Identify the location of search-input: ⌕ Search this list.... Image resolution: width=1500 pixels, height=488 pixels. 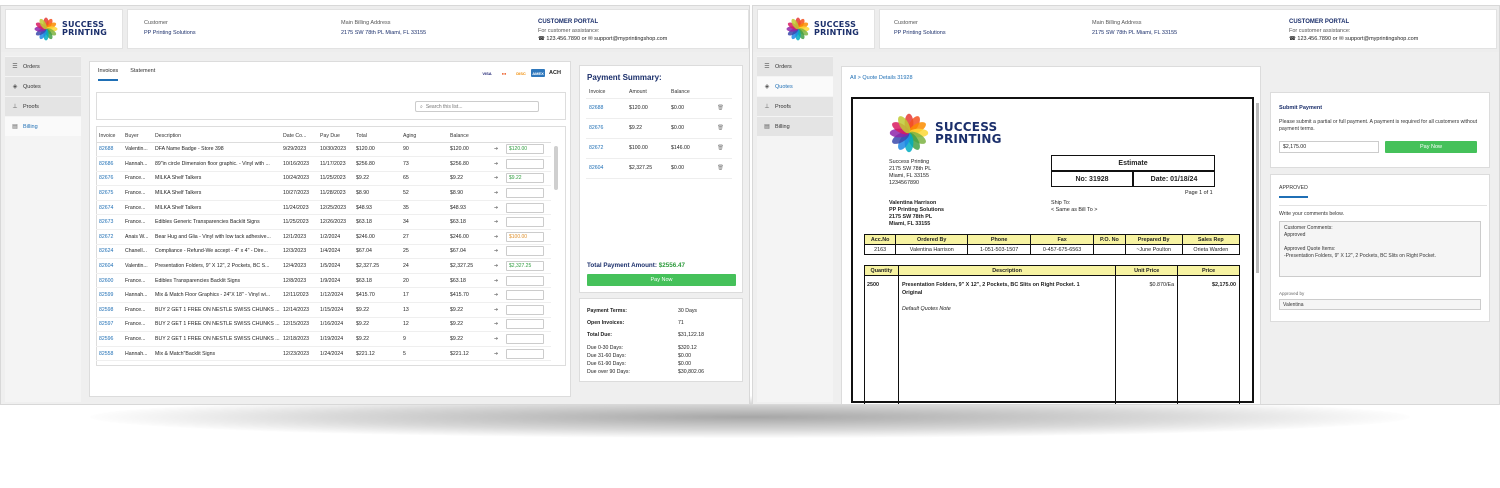
(477, 106).